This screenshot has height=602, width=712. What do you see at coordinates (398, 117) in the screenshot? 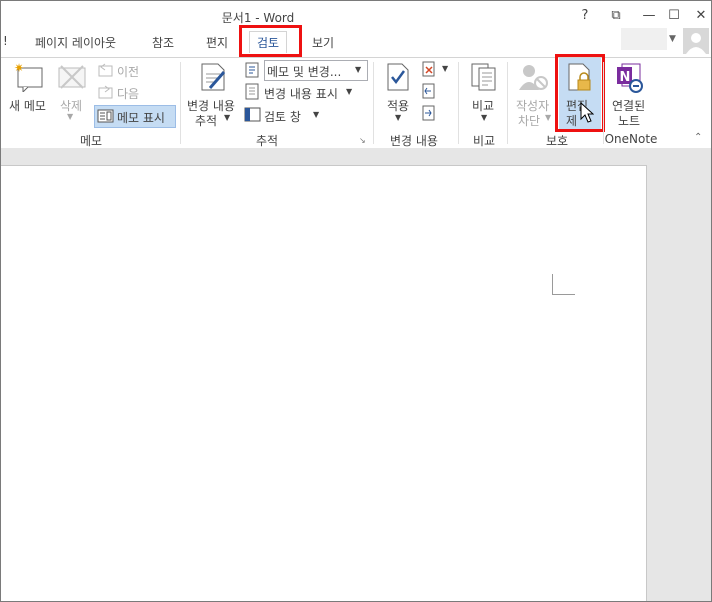
I see `accept-dropdown-icon: ▼` at bounding box center [398, 117].